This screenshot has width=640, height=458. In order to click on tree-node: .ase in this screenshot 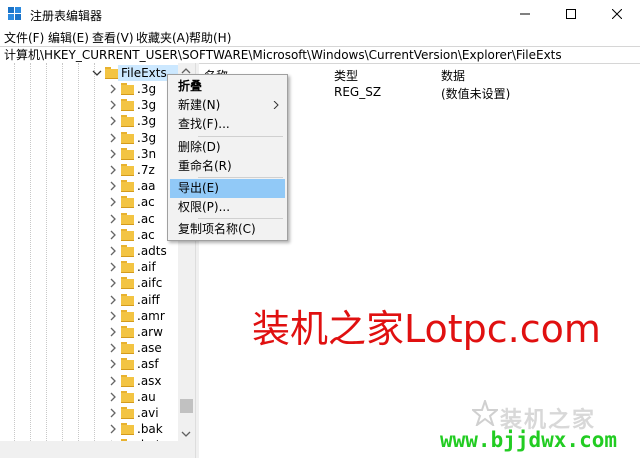, I will do `click(89, 348)`.